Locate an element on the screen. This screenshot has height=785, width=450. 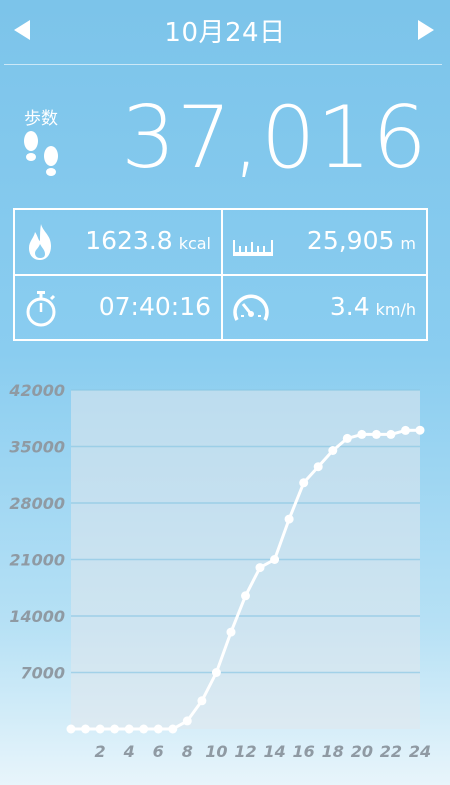
date-header: 10月24日 is located at coordinates (225, 32).